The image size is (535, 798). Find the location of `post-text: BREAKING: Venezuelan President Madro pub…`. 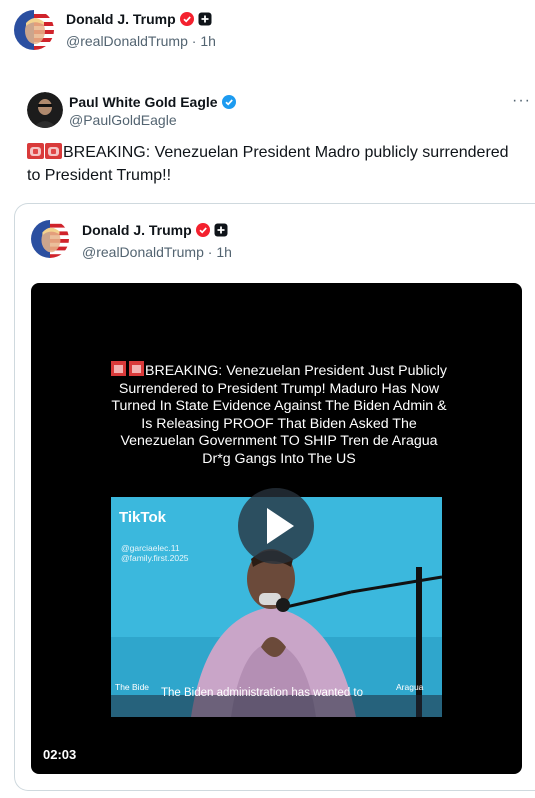

post-text: BREAKING: Venezuelan President Madro pub… is located at coordinates (274, 164).